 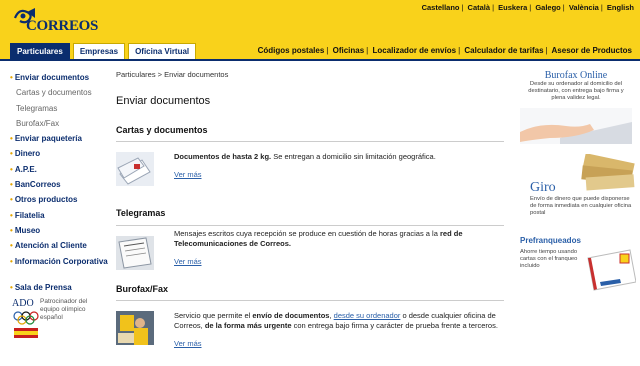 I want to click on sidebar-item-burofax: Burofax/Fax, so click(x=57, y=123).